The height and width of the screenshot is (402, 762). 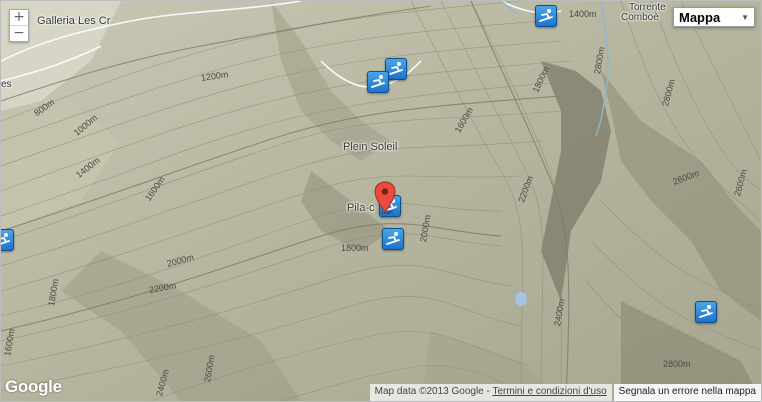 What do you see at coordinates (370, 147) in the screenshot?
I see `place-label-plein-soleil: Plein Soleil` at bounding box center [370, 147].